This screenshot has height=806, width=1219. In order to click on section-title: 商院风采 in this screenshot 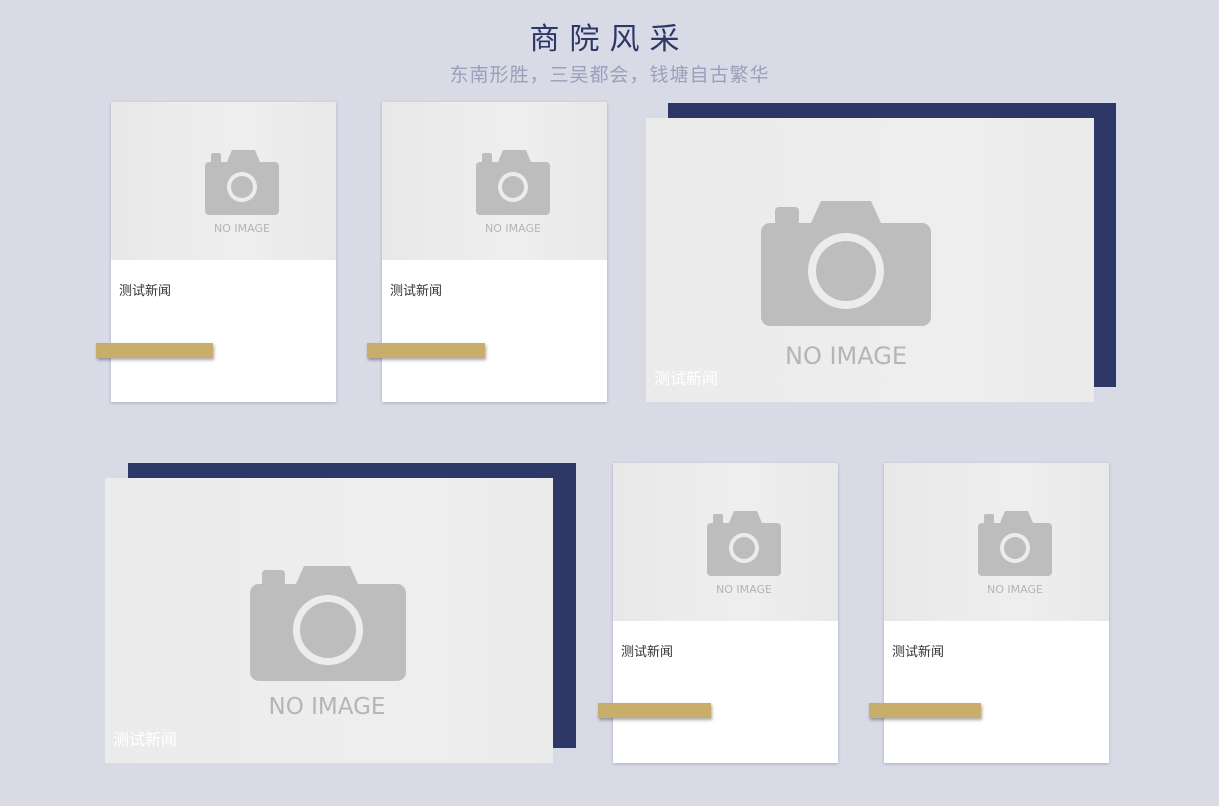, I will do `click(609, 39)`.